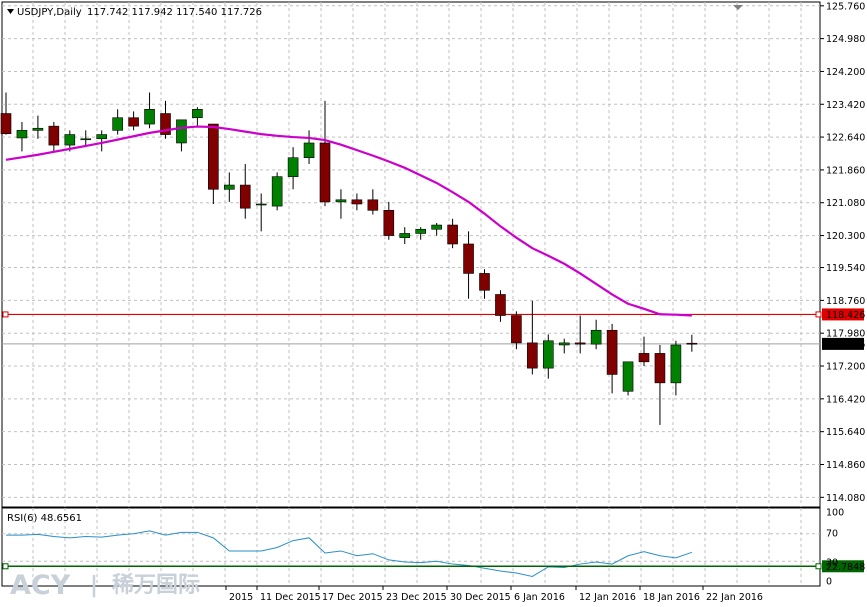 The width and height of the screenshot is (867, 607). I want to click on time-tick-label: 12 Jan 2016, so click(607, 597).